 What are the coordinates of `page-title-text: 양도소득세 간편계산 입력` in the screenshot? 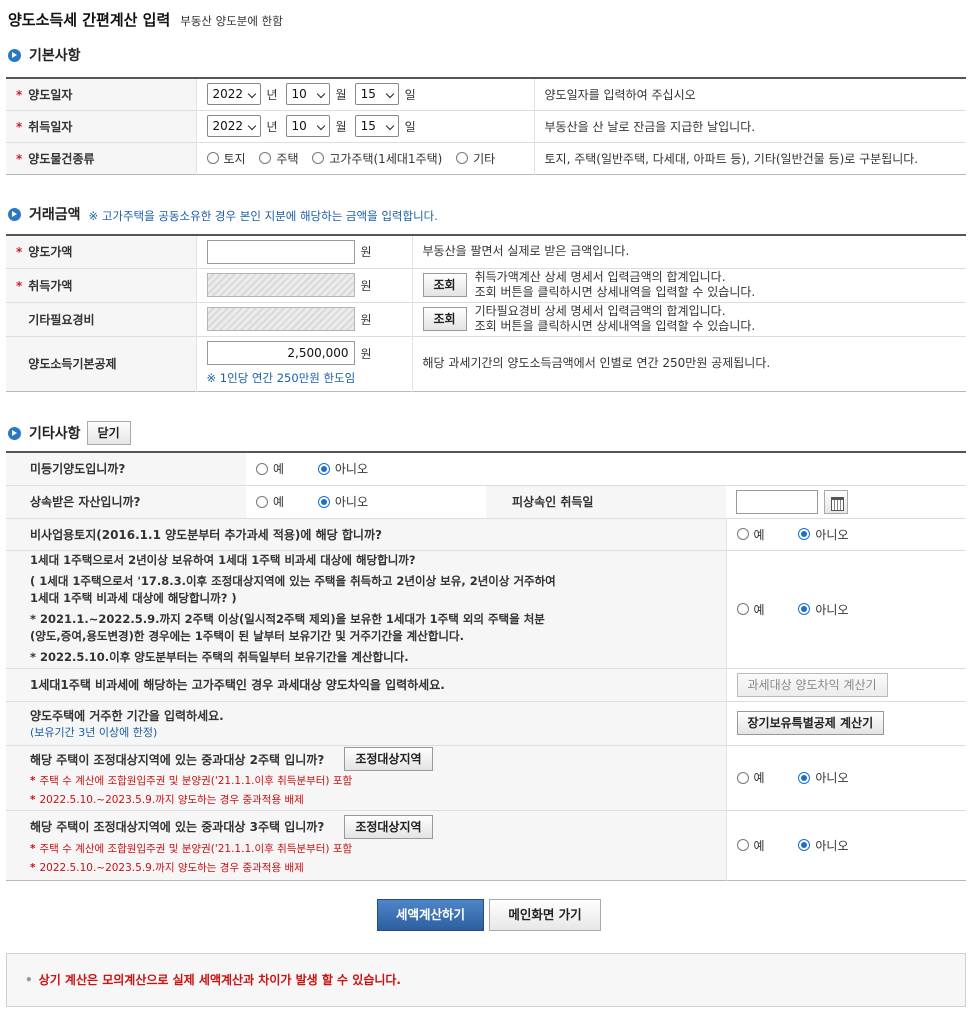 It's located at (89, 20).